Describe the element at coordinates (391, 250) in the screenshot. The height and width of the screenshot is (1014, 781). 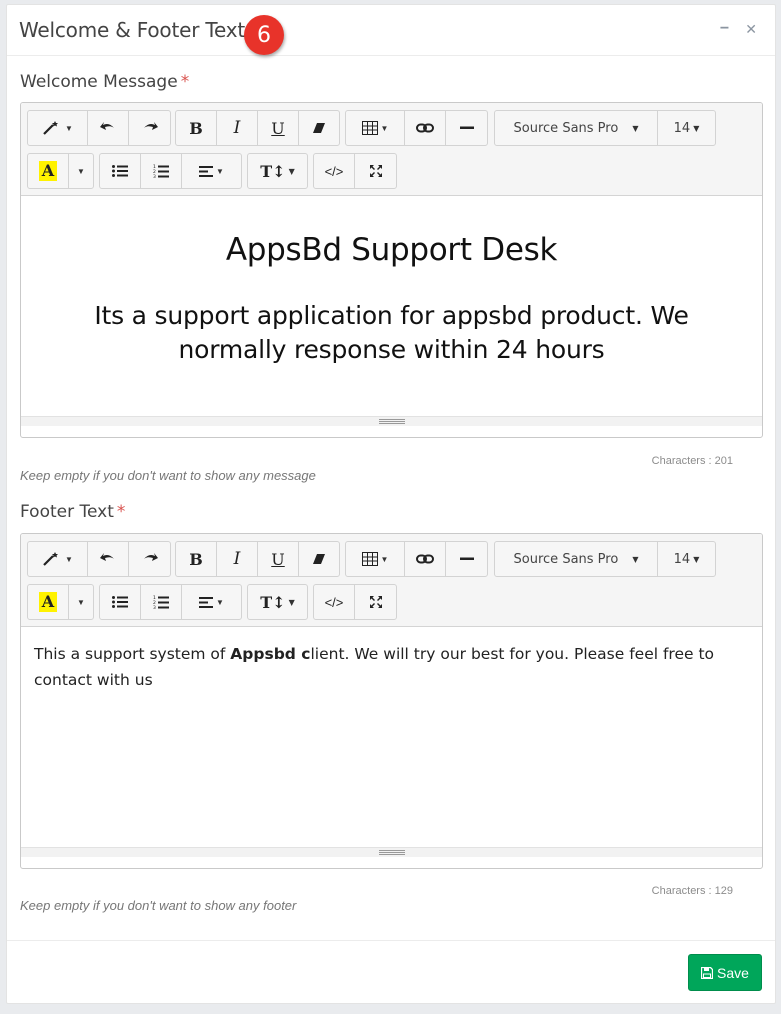
I see `welcome-heading: AppsBd Support Desk` at that location.